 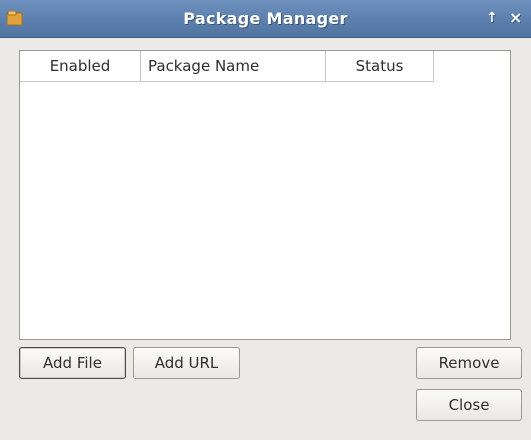 What do you see at coordinates (72, 363) in the screenshot?
I see `add-file-button: Add File` at bounding box center [72, 363].